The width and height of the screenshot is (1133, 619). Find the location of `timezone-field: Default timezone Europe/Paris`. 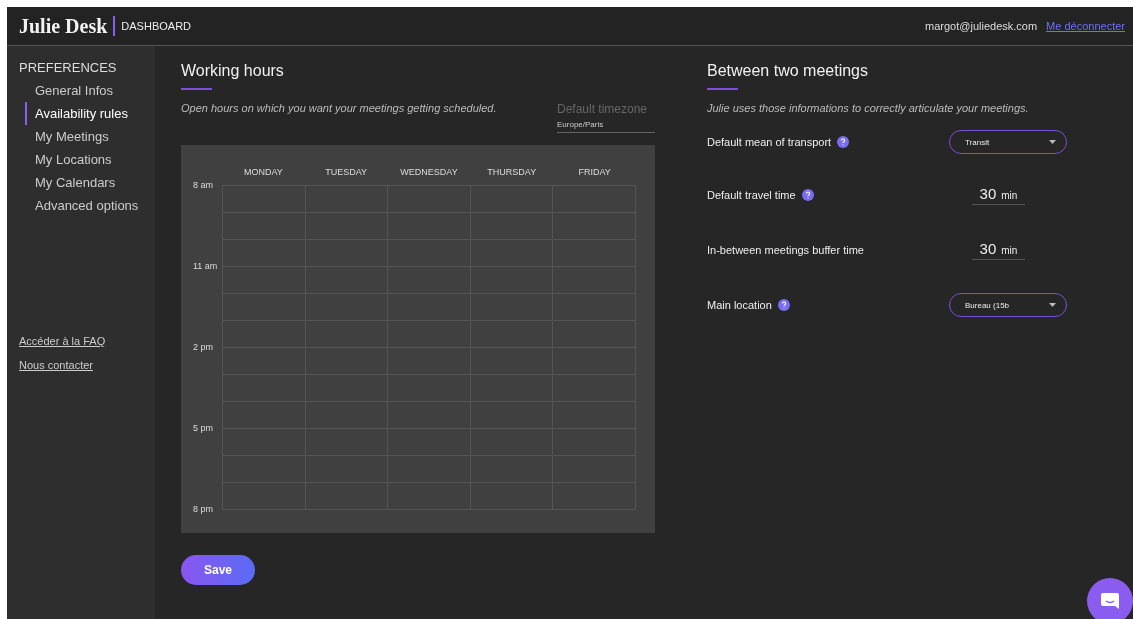

timezone-field: Default timezone Europe/Paris is located at coordinates (606, 117).